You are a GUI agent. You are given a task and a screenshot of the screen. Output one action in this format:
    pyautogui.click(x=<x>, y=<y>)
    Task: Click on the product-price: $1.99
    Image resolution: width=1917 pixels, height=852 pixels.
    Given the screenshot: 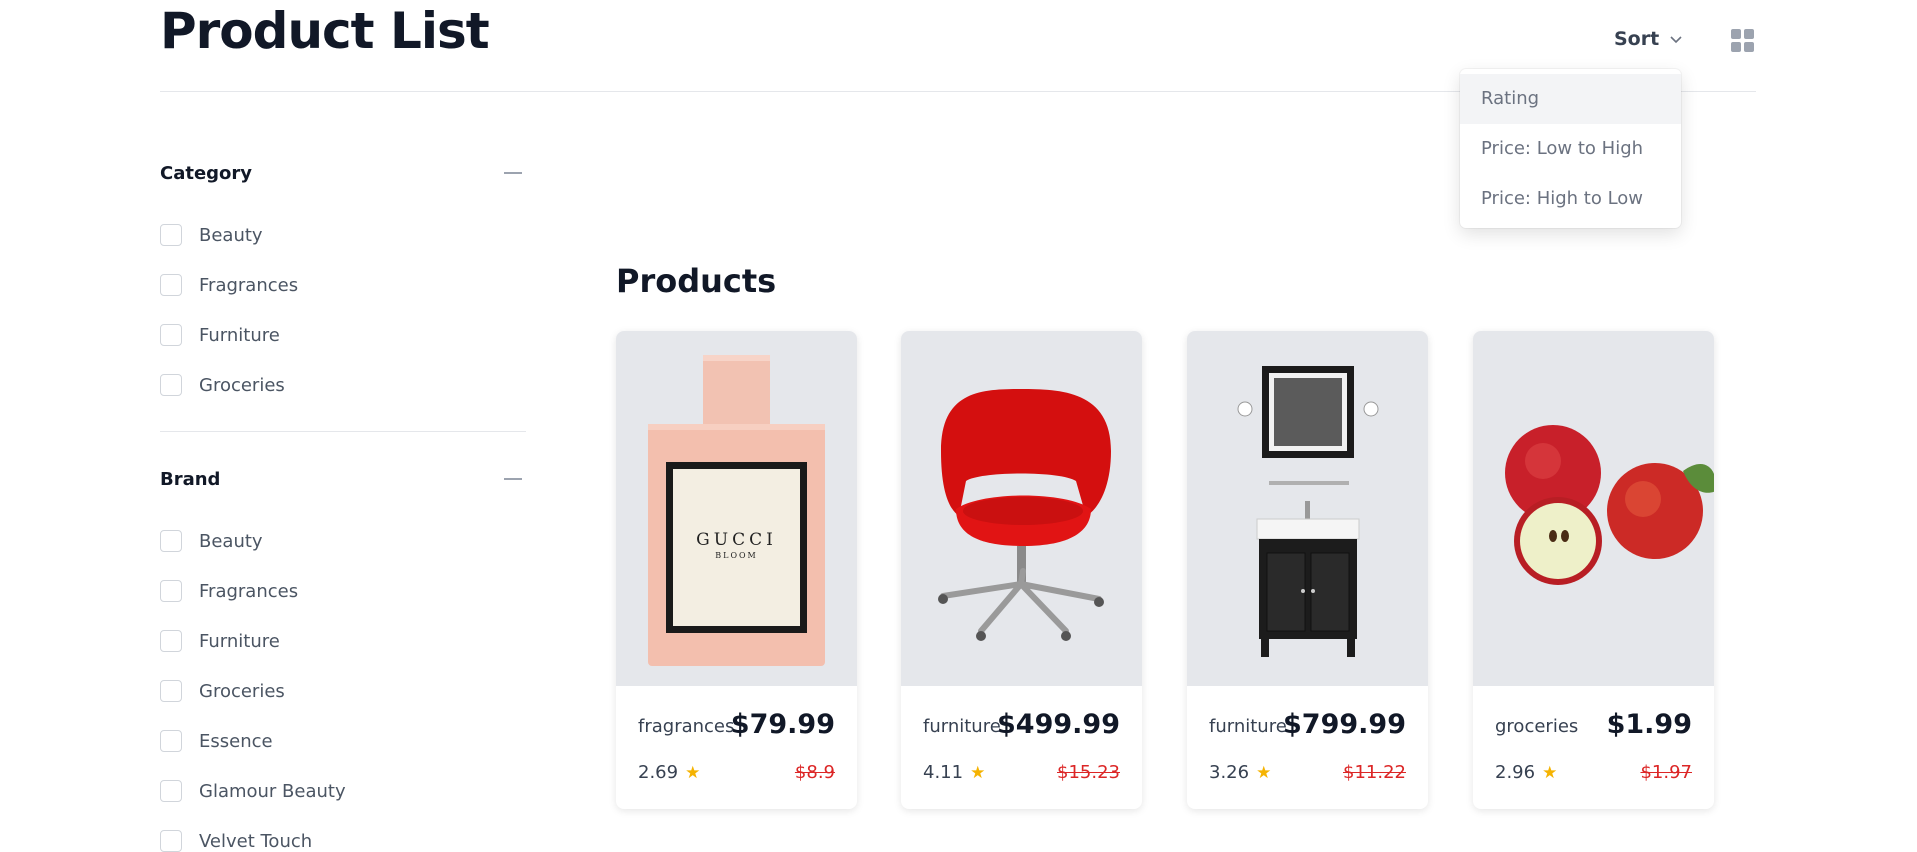 What is the action you would take?
    pyautogui.click(x=1649, y=724)
    